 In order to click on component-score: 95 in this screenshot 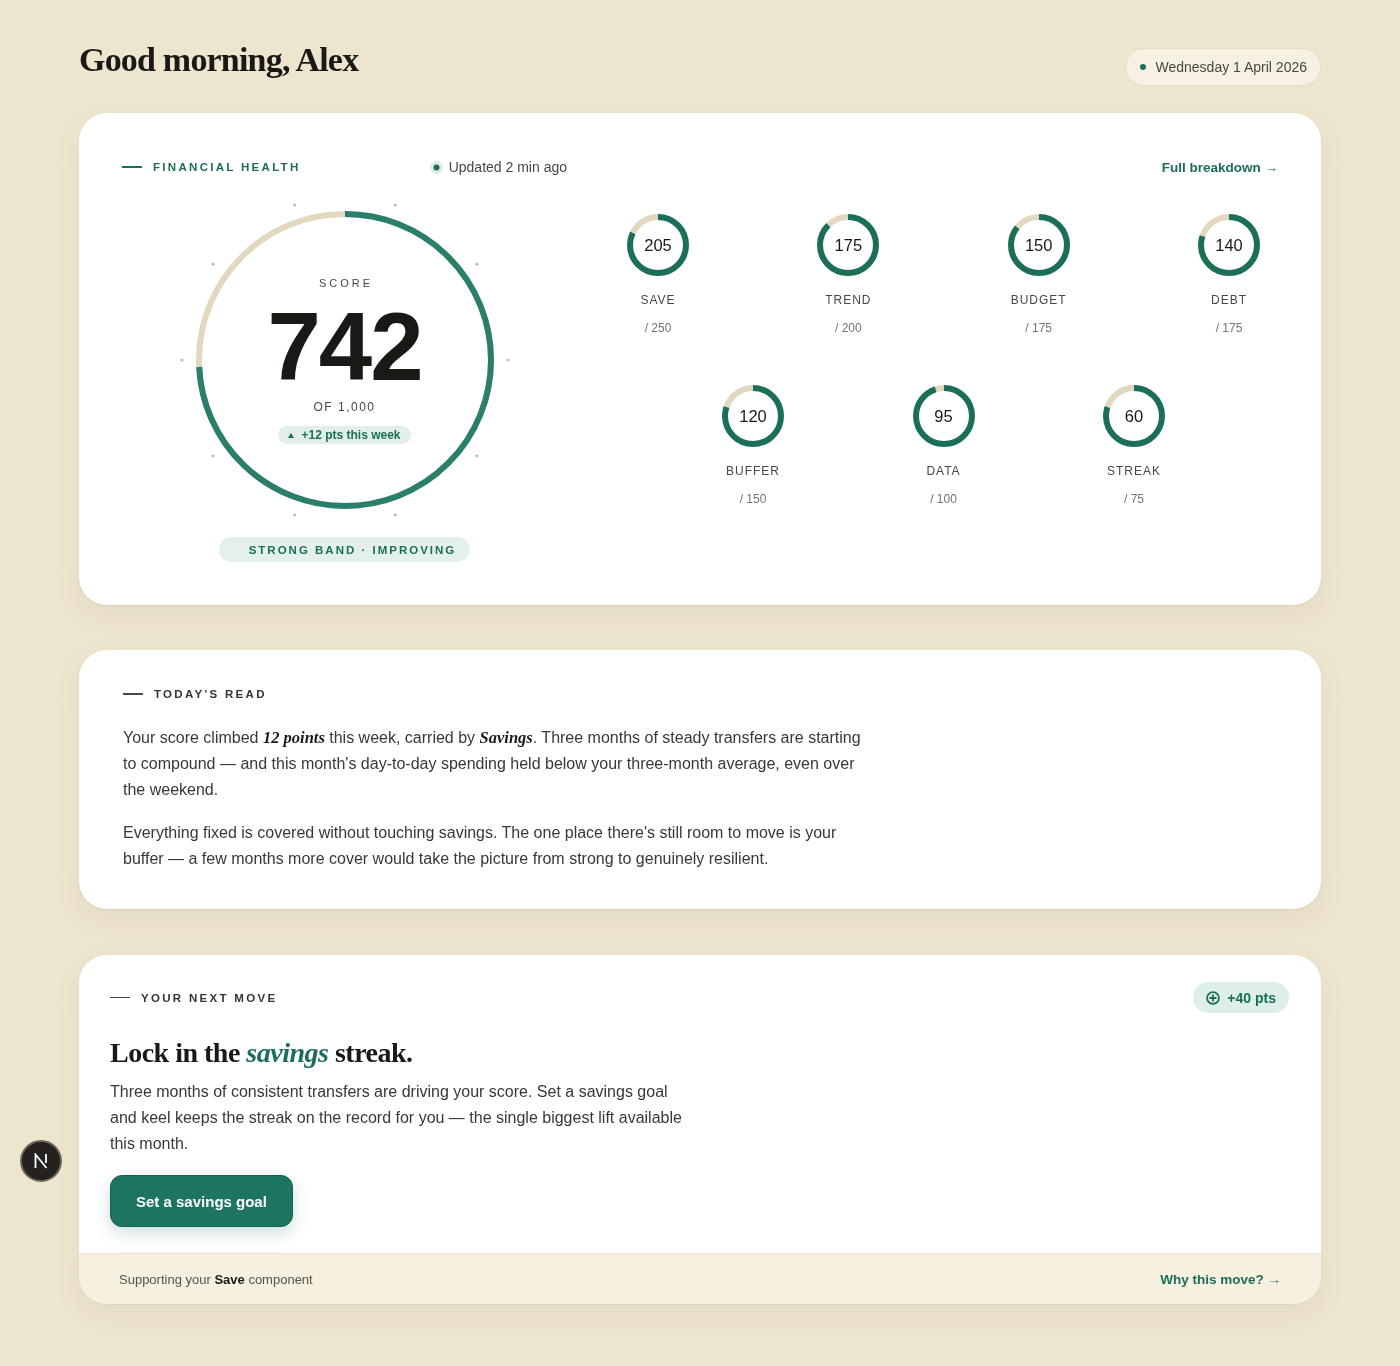, I will do `click(943, 416)`.